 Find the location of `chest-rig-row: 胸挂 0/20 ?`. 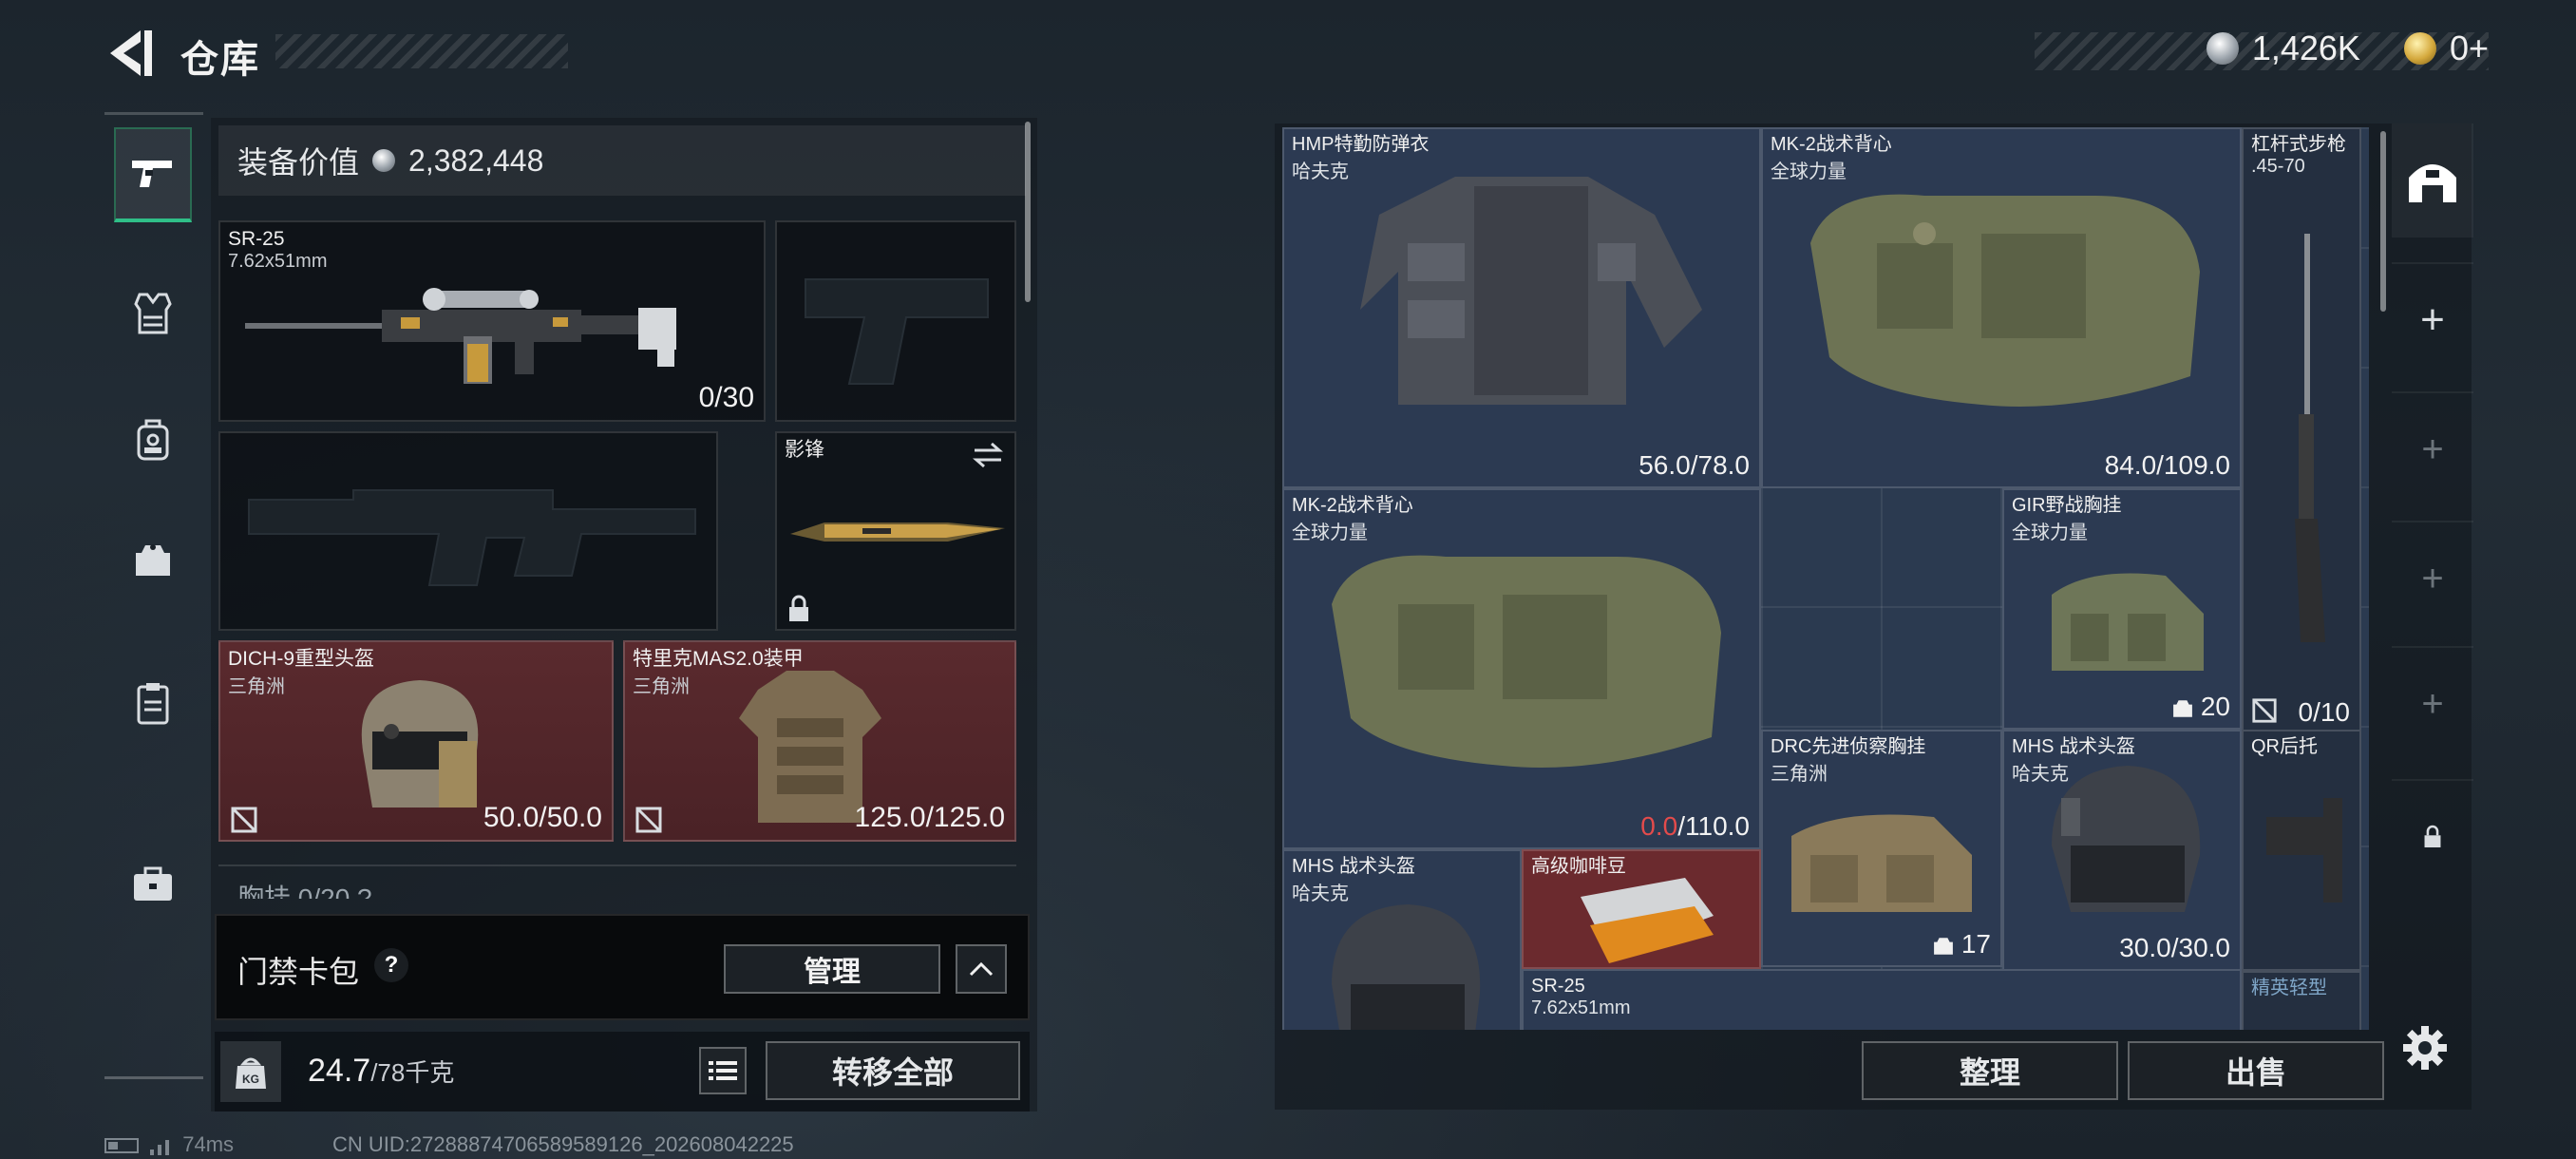

chest-rig-row: 胸挂 0/20 ? is located at coordinates (617, 881).